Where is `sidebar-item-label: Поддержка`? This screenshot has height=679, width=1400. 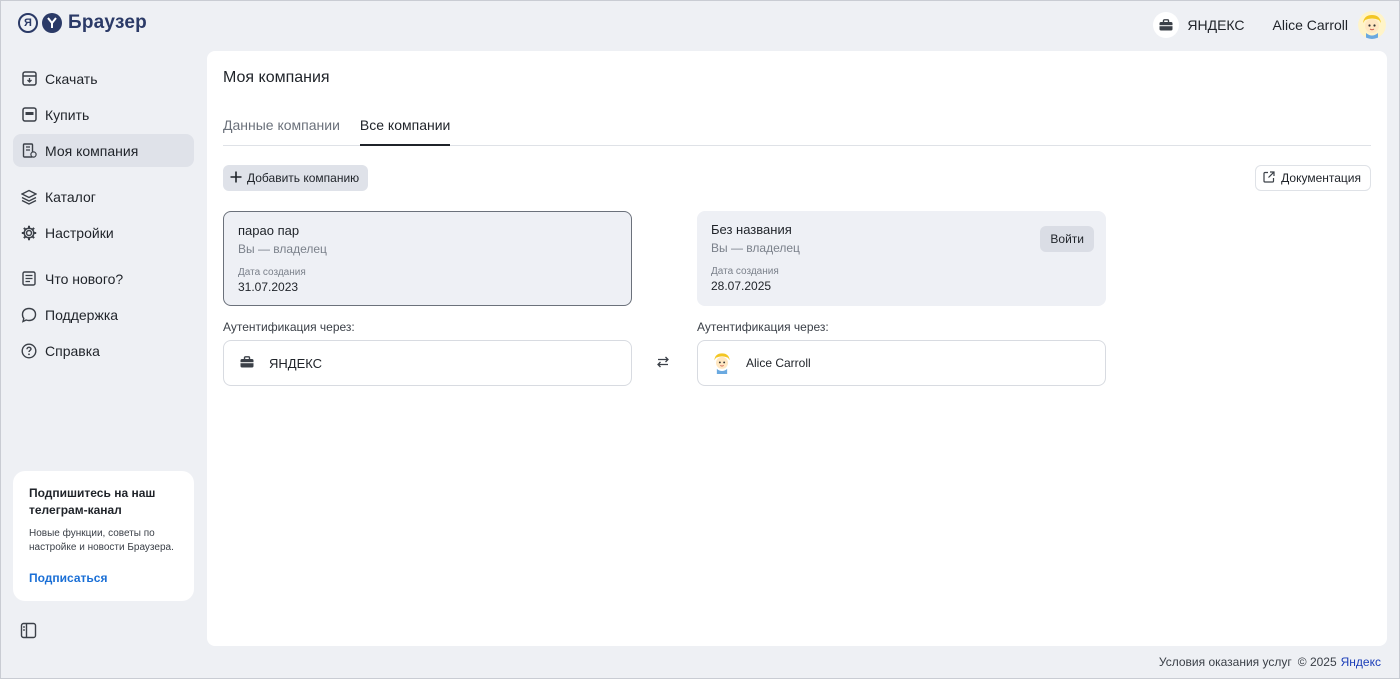
sidebar-item-label: Поддержка is located at coordinates (82, 314).